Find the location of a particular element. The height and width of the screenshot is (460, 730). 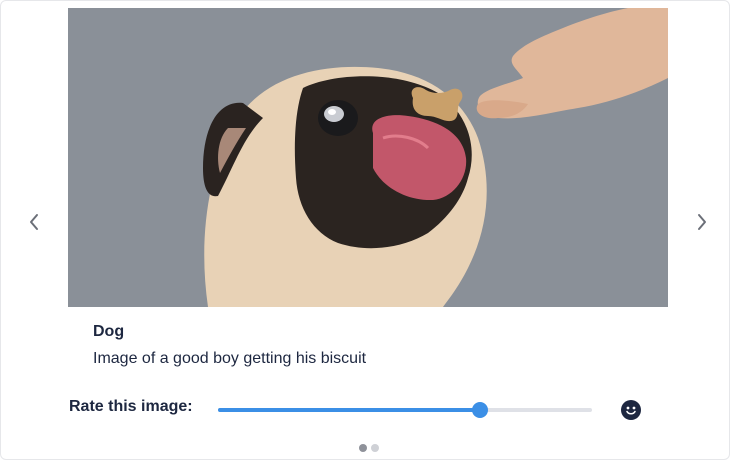

chevron-right-icon is located at coordinates (702, 222).